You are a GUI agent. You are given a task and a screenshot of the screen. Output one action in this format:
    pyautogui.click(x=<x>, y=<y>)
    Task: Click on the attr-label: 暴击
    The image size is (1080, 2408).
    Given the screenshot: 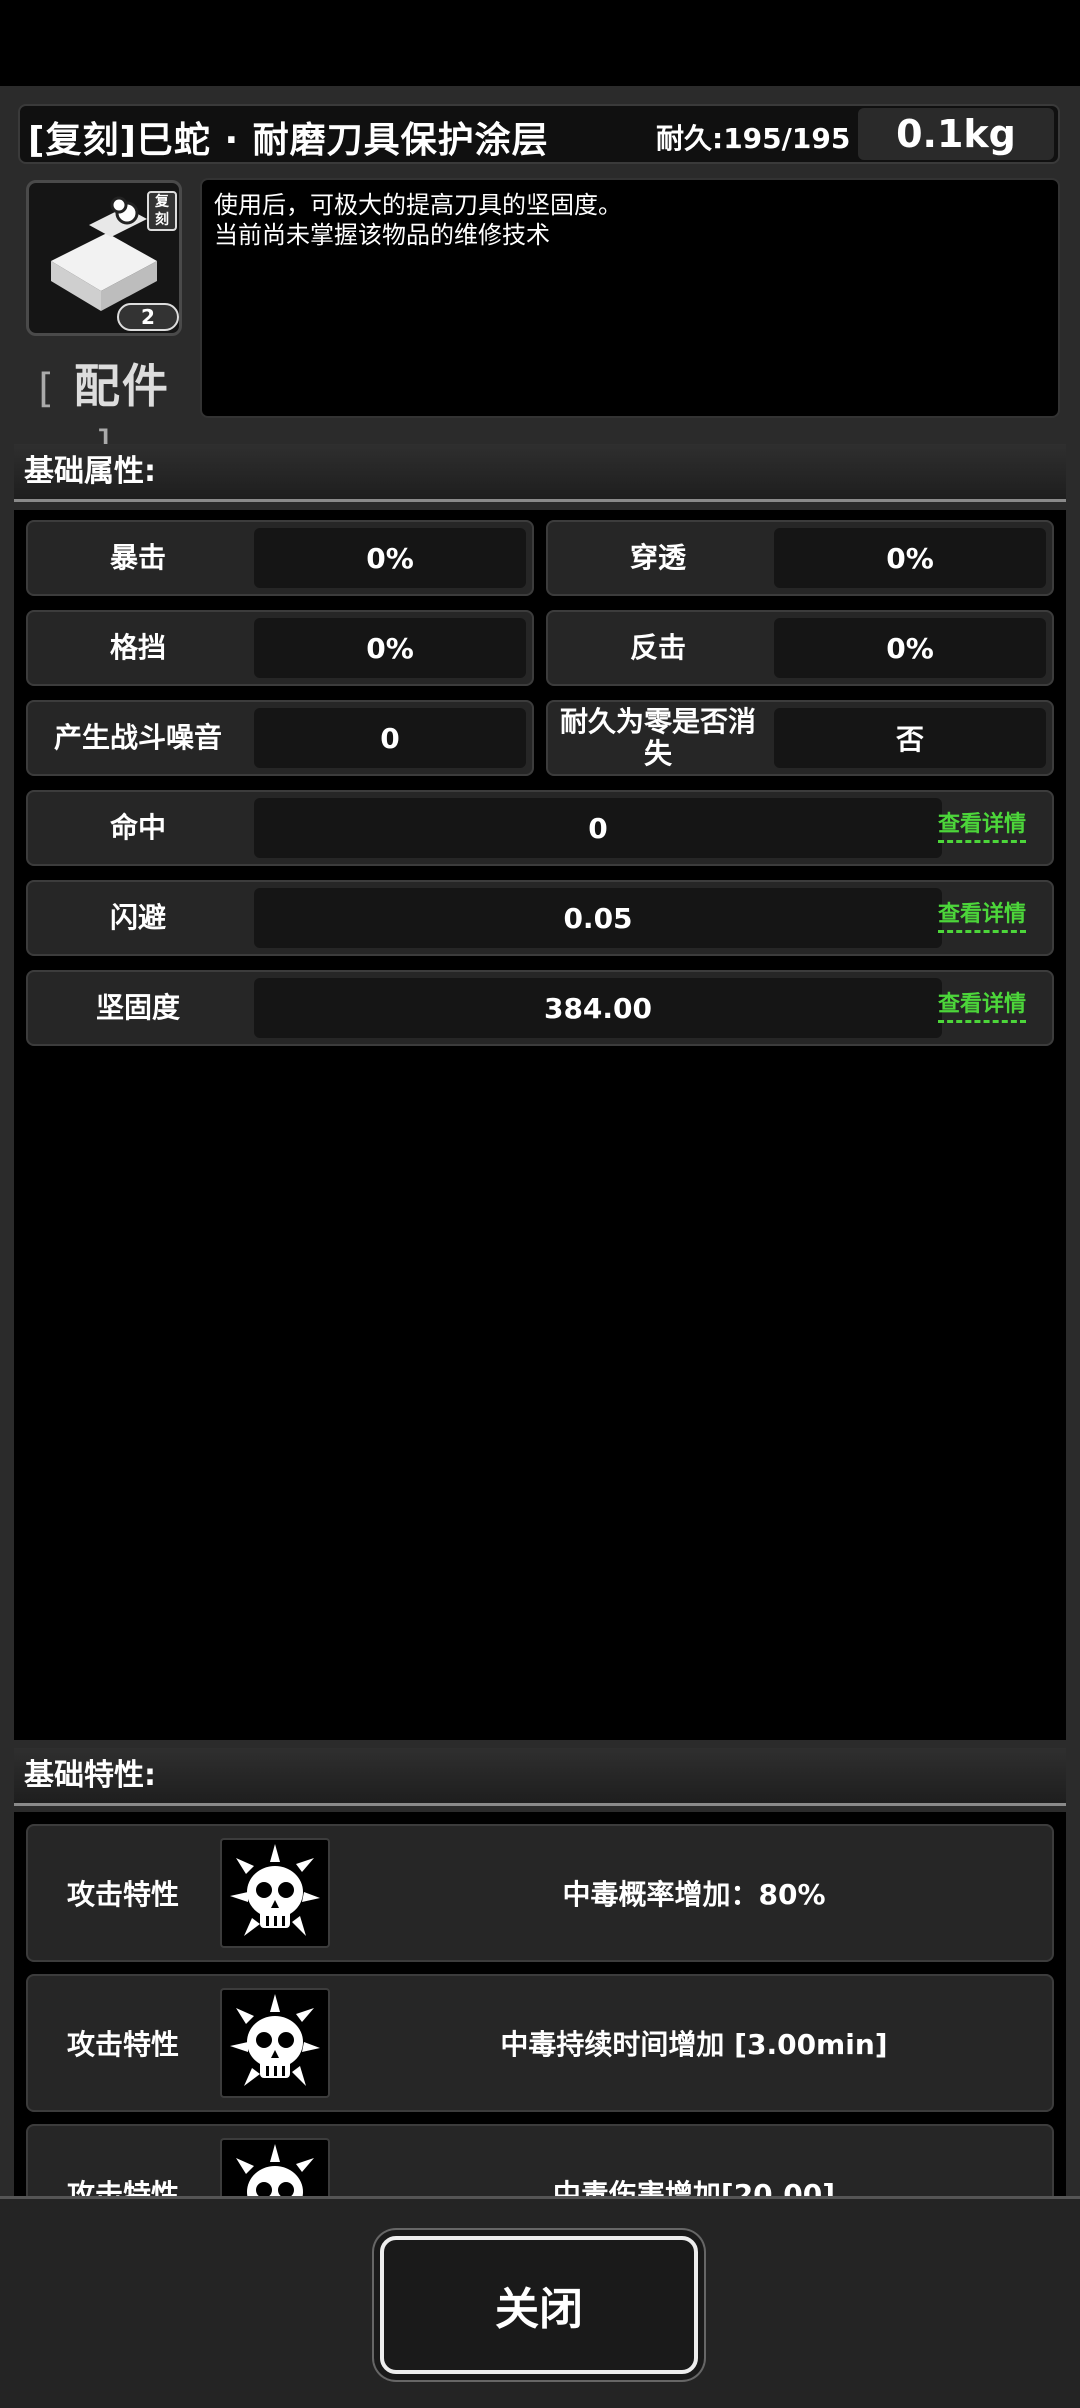 What is the action you would take?
    pyautogui.click(x=137, y=557)
    